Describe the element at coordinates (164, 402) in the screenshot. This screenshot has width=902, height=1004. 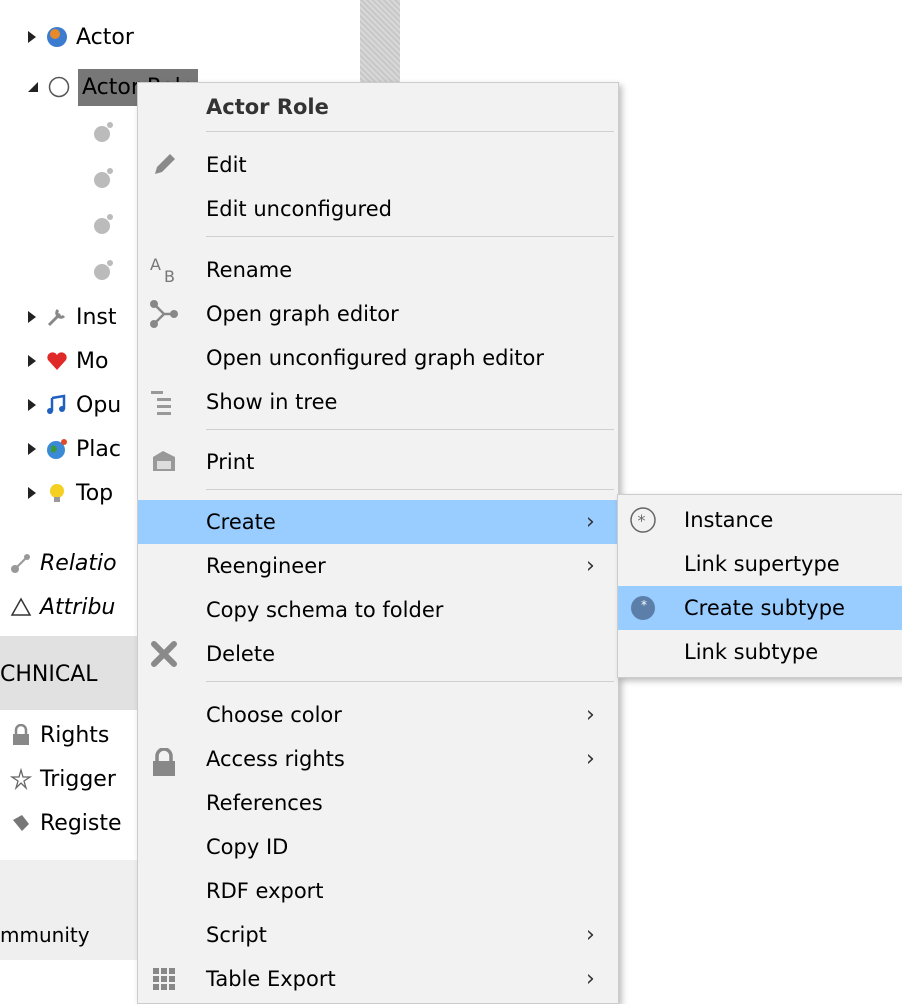
I see `tree-icon` at that location.